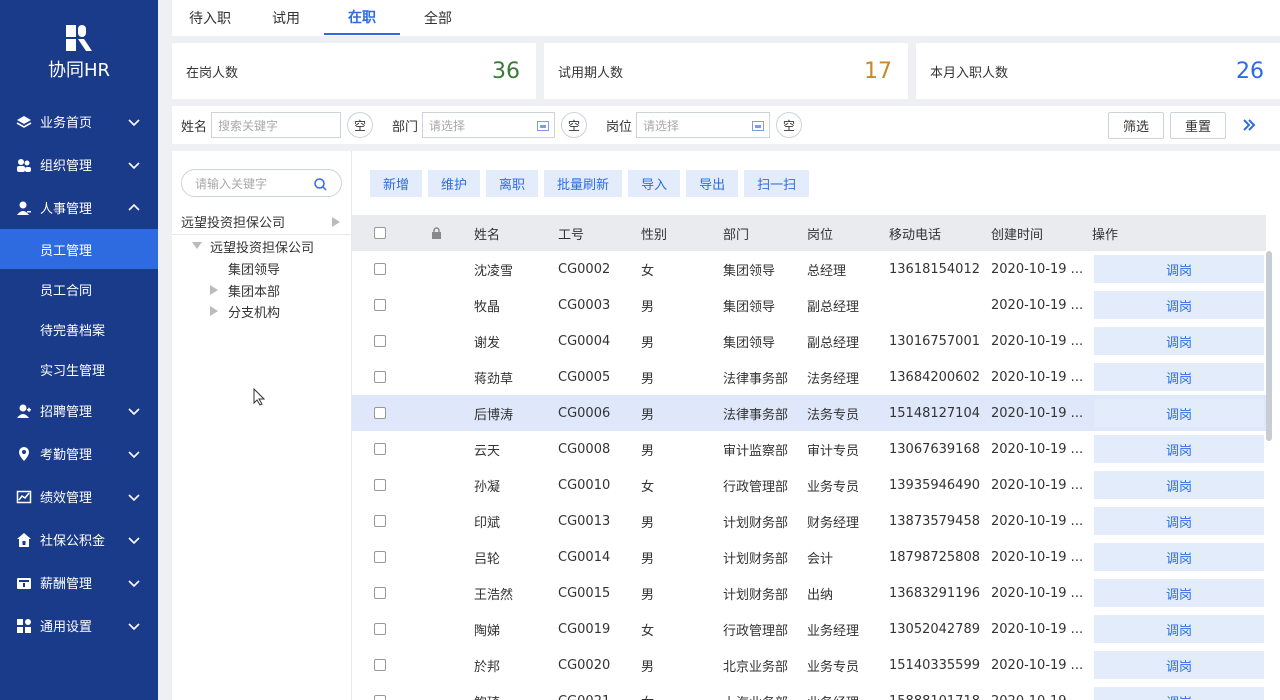 The height and width of the screenshot is (700, 1280). I want to click on sidebar-item-recruit: 招聘管理, so click(79, 410).